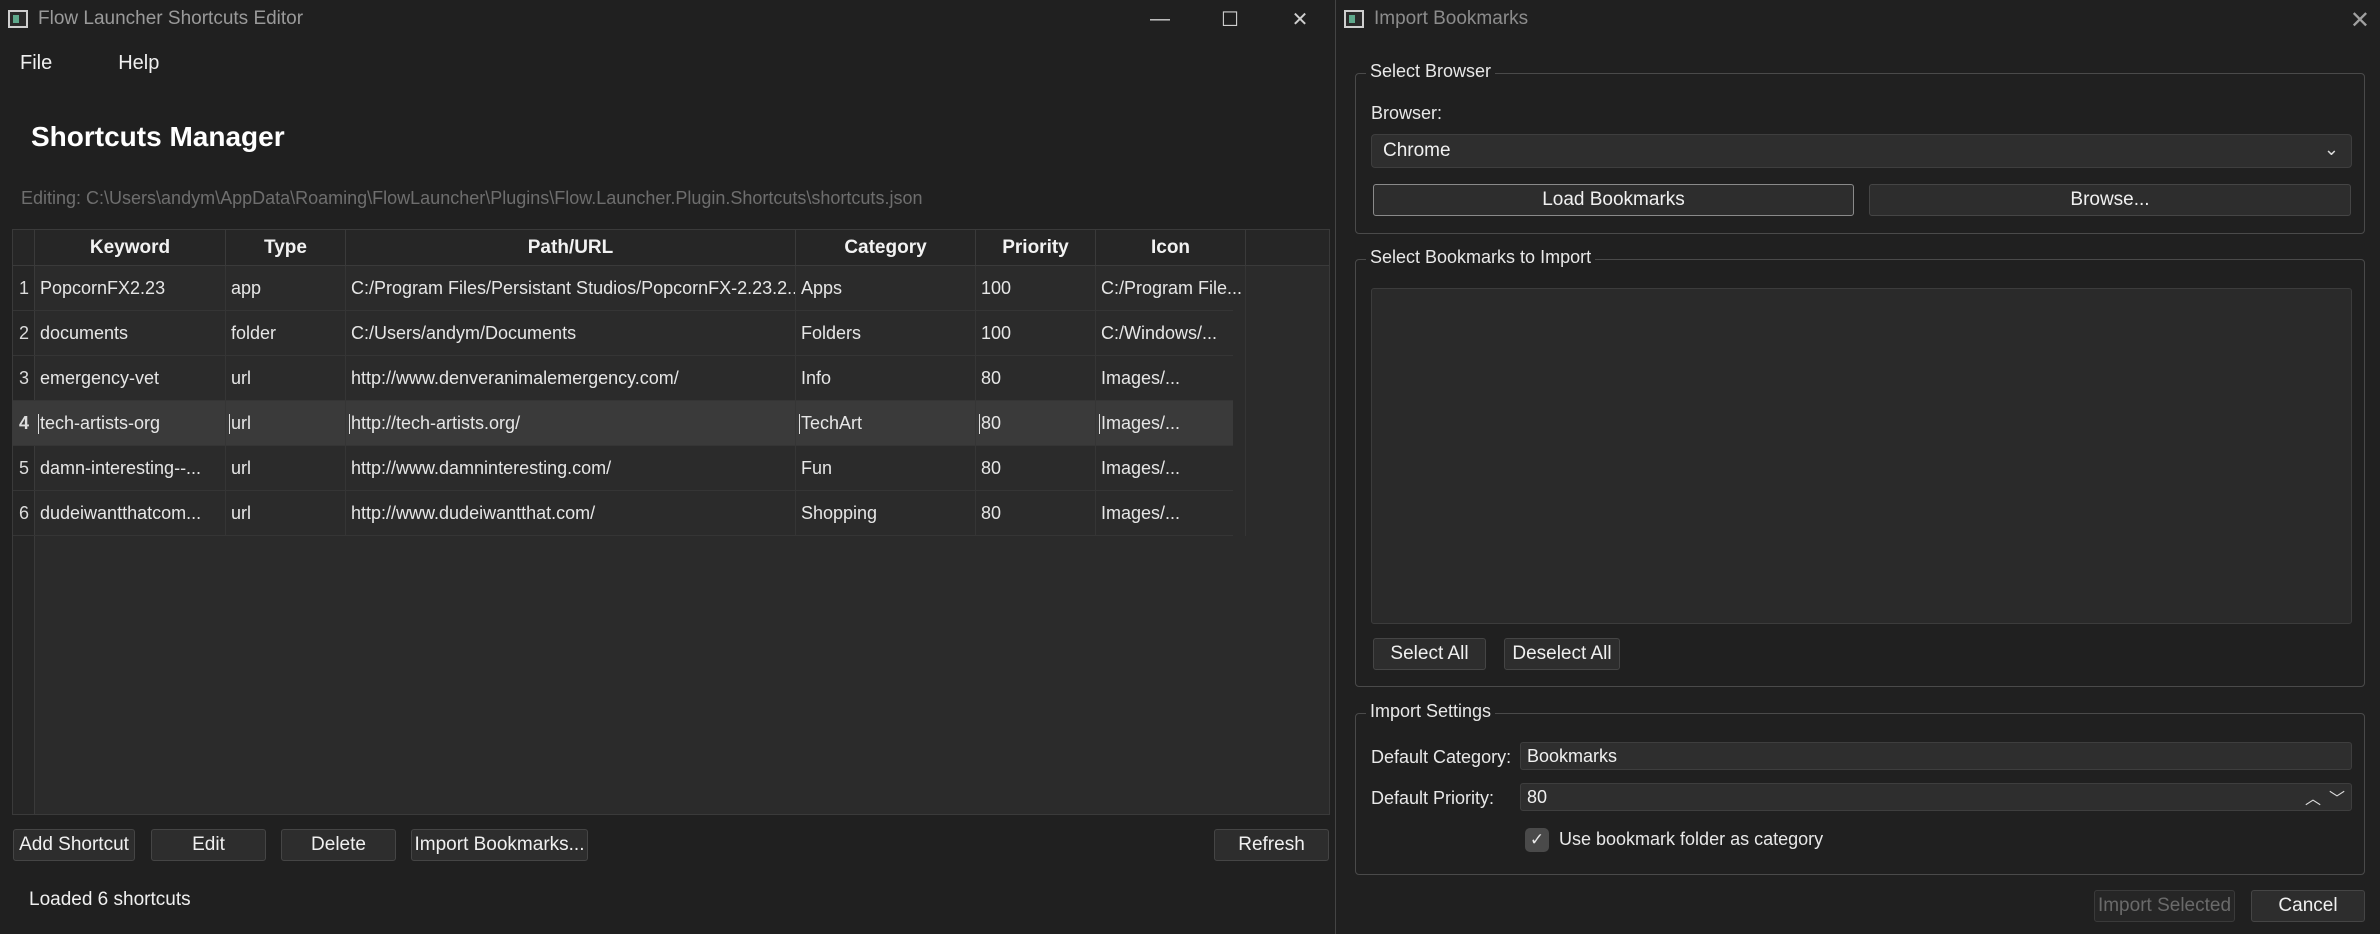  Describe the element at coordinates (24, 468) in the screenshot. I see `row-number: 5` at that location.